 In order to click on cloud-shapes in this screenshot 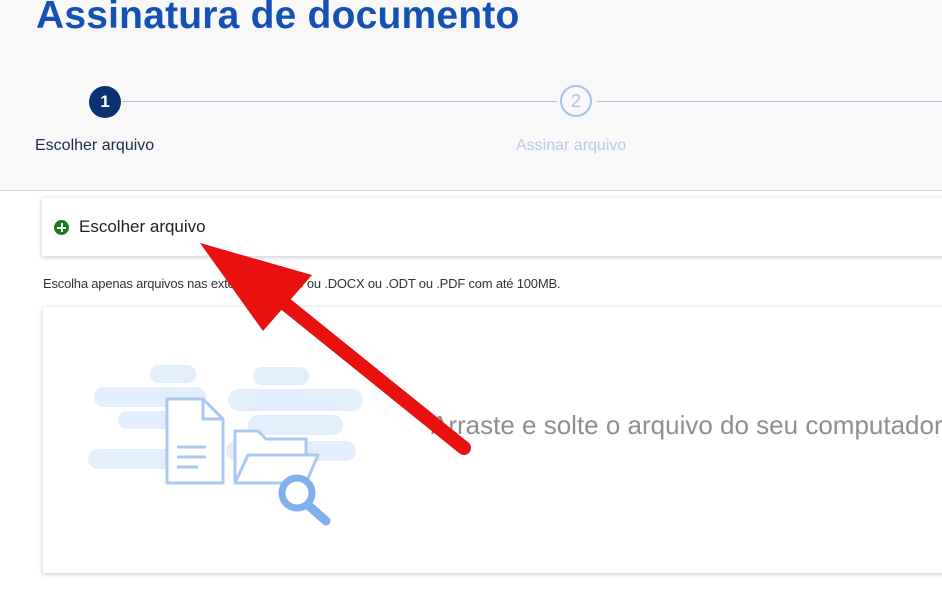, I will do `click(225, 422)`.